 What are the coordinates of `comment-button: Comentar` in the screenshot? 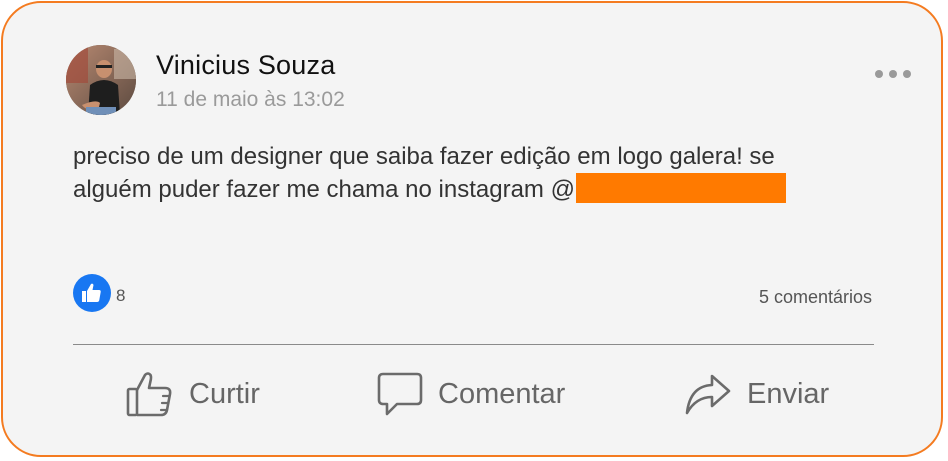 It's located at (470, 394).